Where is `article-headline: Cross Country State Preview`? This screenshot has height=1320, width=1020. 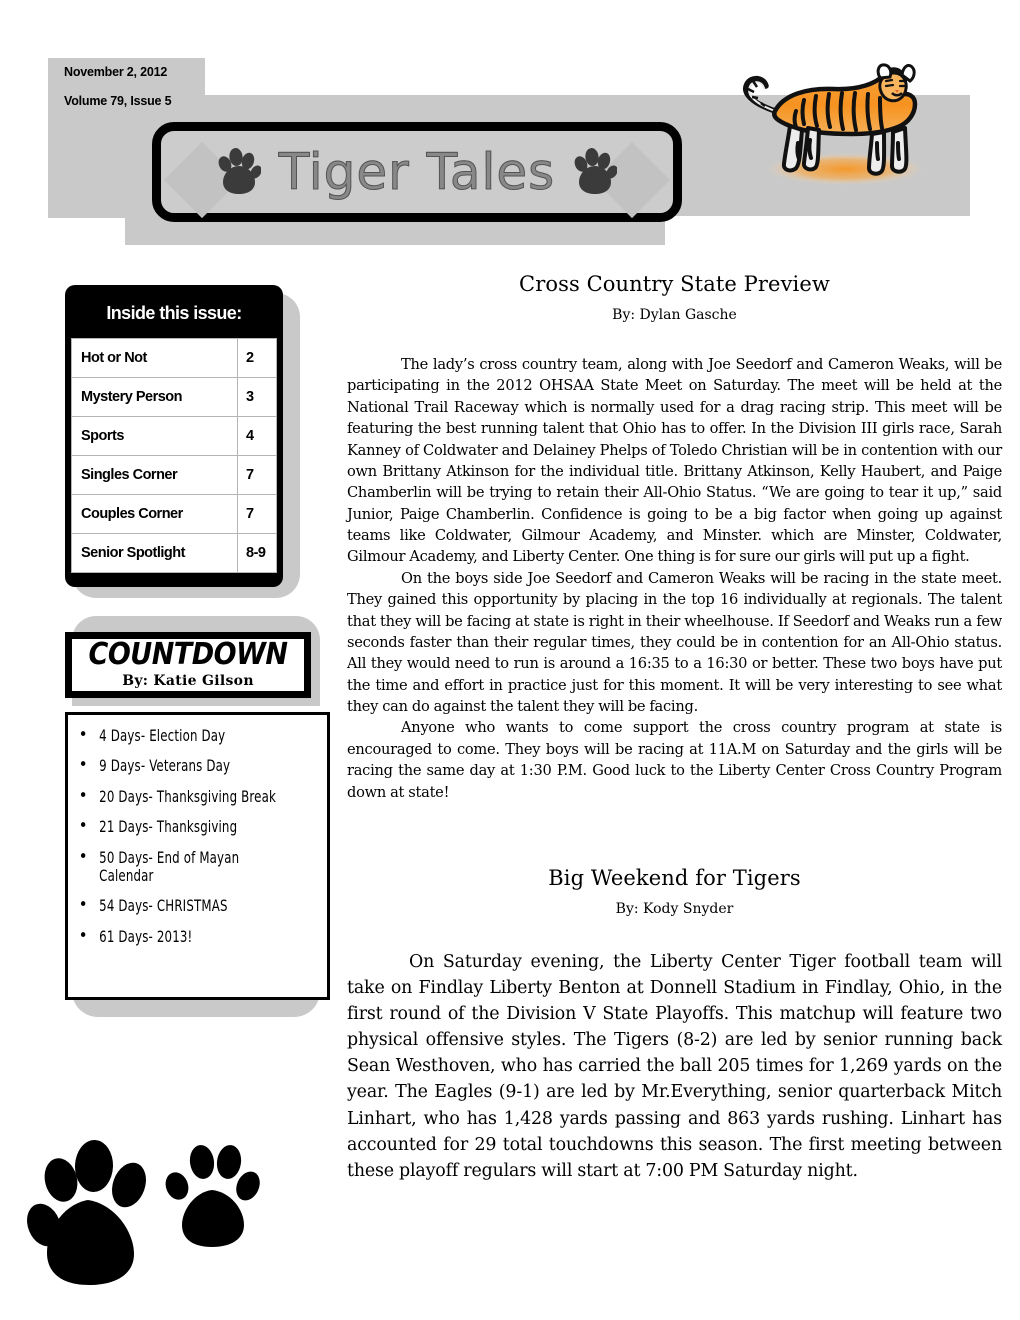
article-headline: Cross Country State Preview is located at coordinates (674, 284).